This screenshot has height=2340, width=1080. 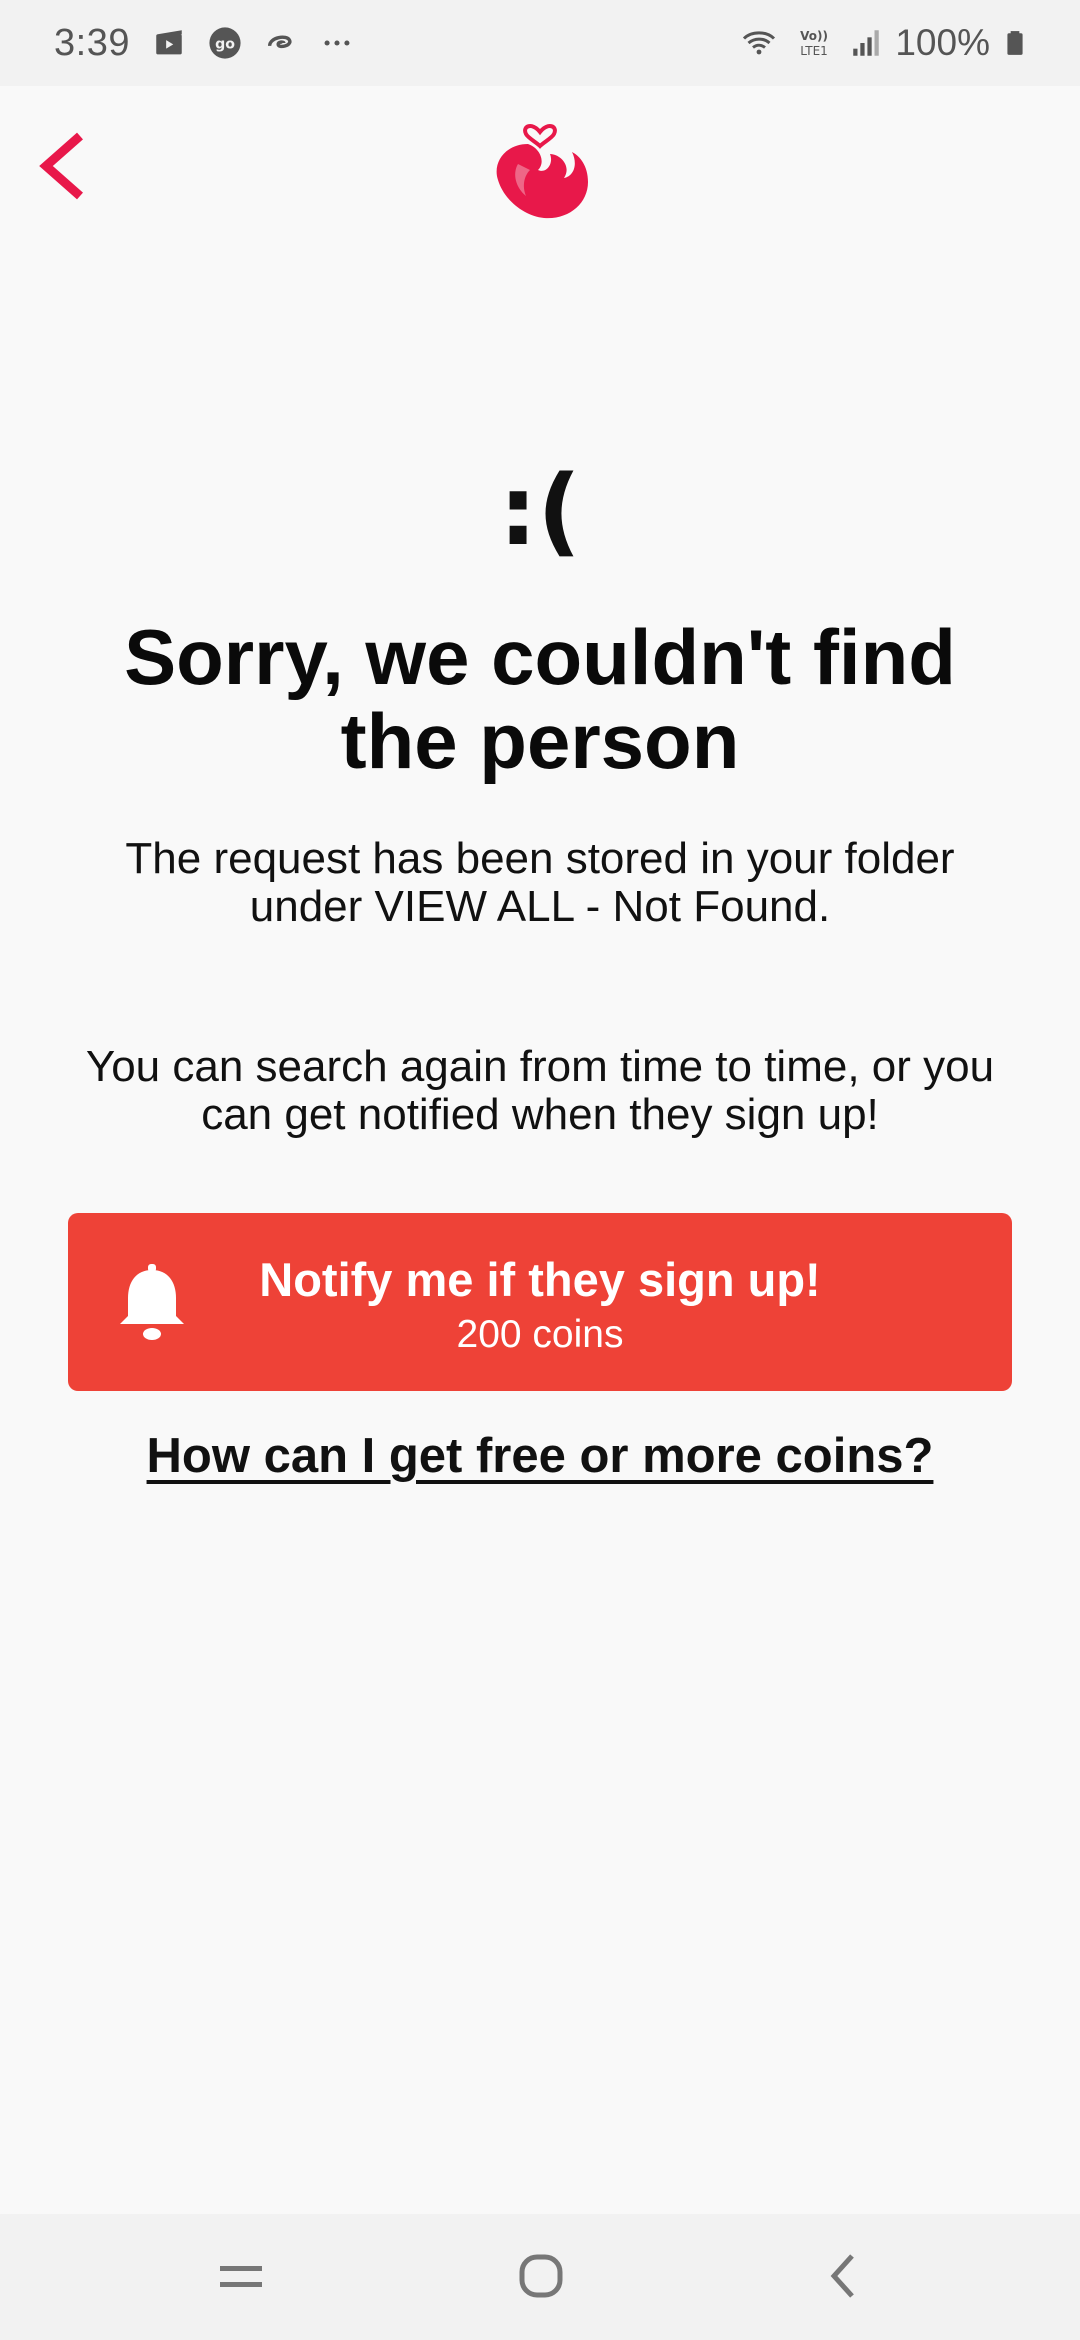 What do you see at coordinates (540, 1279) in the screenshot?
I see `notify-button-label: Notify me if they sign up!` at bounding box center [540, 1279].